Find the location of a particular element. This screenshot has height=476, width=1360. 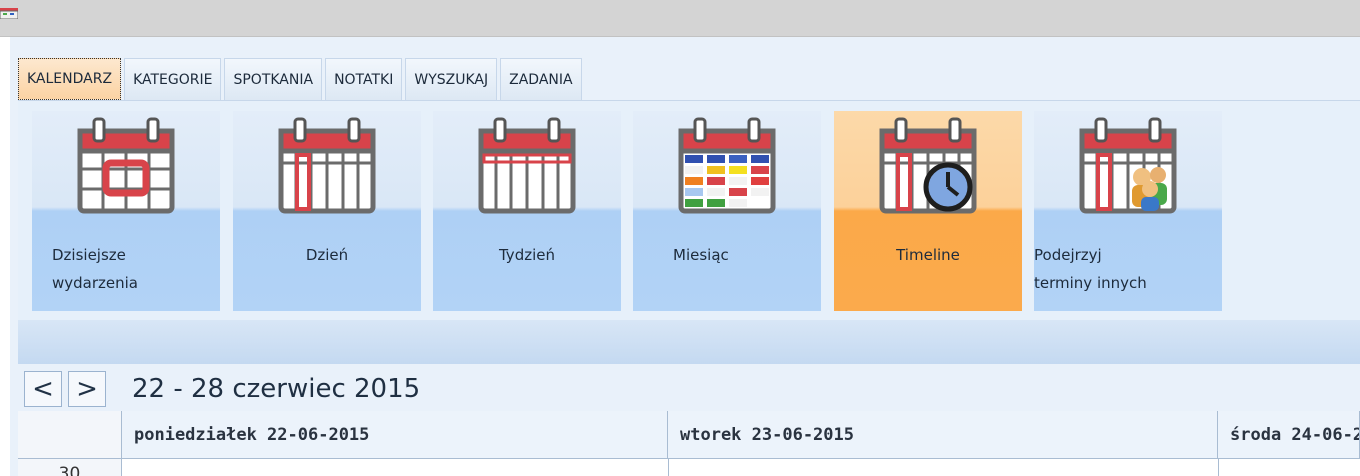

day-view-button: Dzień is located at coordinates (327, 211).